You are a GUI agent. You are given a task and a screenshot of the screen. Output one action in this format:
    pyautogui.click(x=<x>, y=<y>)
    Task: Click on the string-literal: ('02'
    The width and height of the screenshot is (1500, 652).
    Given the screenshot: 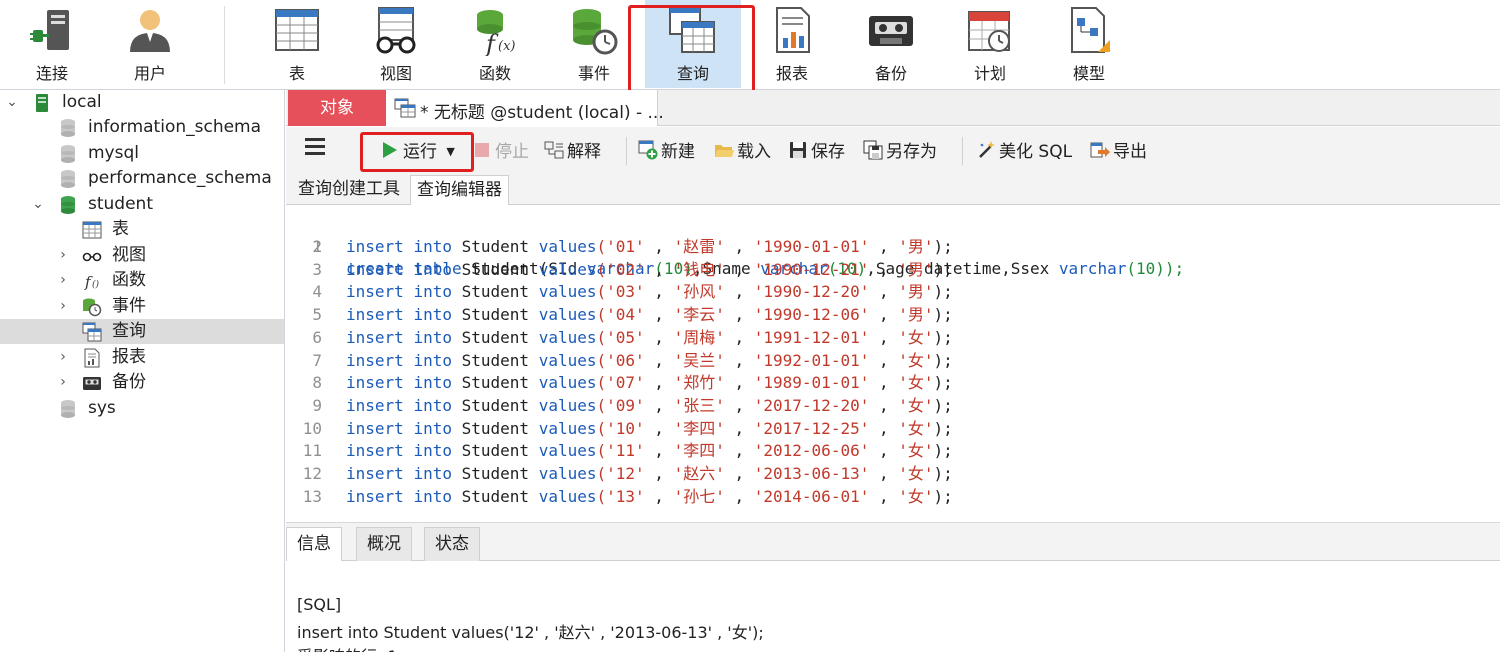 What is the action you would take?
    pyautogui.click(x=620, y=269)
    